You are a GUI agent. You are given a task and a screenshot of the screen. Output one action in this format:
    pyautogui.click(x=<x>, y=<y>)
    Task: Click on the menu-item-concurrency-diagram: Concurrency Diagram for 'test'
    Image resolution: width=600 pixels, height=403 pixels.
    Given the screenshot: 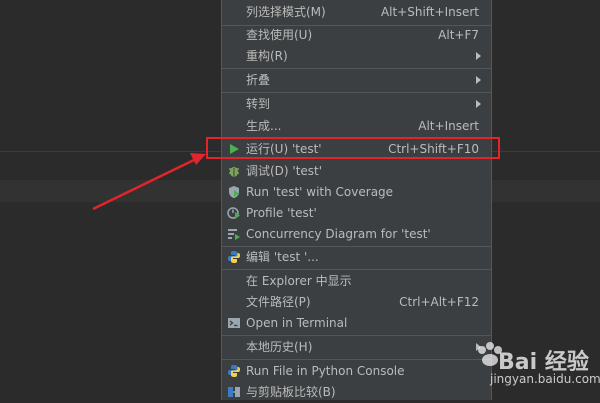 What is the action you would take?
    pyautogui.click(x=356, y=234)
    